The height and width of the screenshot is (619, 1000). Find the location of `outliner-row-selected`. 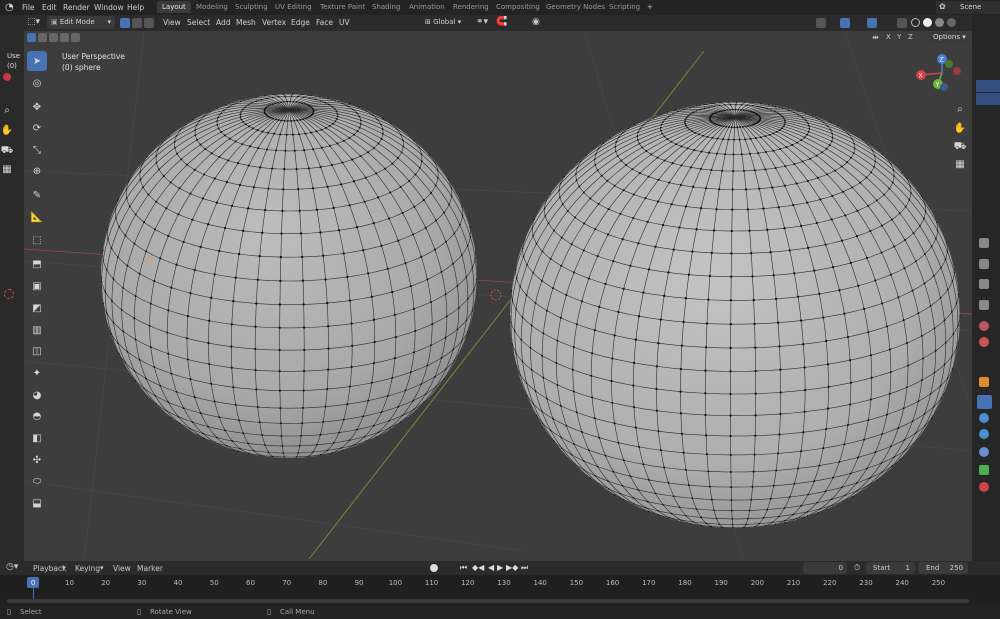

outliner-row-selected is located at coordinates (988, 86).